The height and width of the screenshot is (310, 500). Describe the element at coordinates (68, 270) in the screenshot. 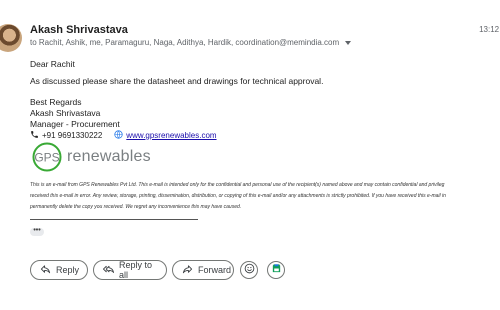

I see `reply-label: Reply` at that location.